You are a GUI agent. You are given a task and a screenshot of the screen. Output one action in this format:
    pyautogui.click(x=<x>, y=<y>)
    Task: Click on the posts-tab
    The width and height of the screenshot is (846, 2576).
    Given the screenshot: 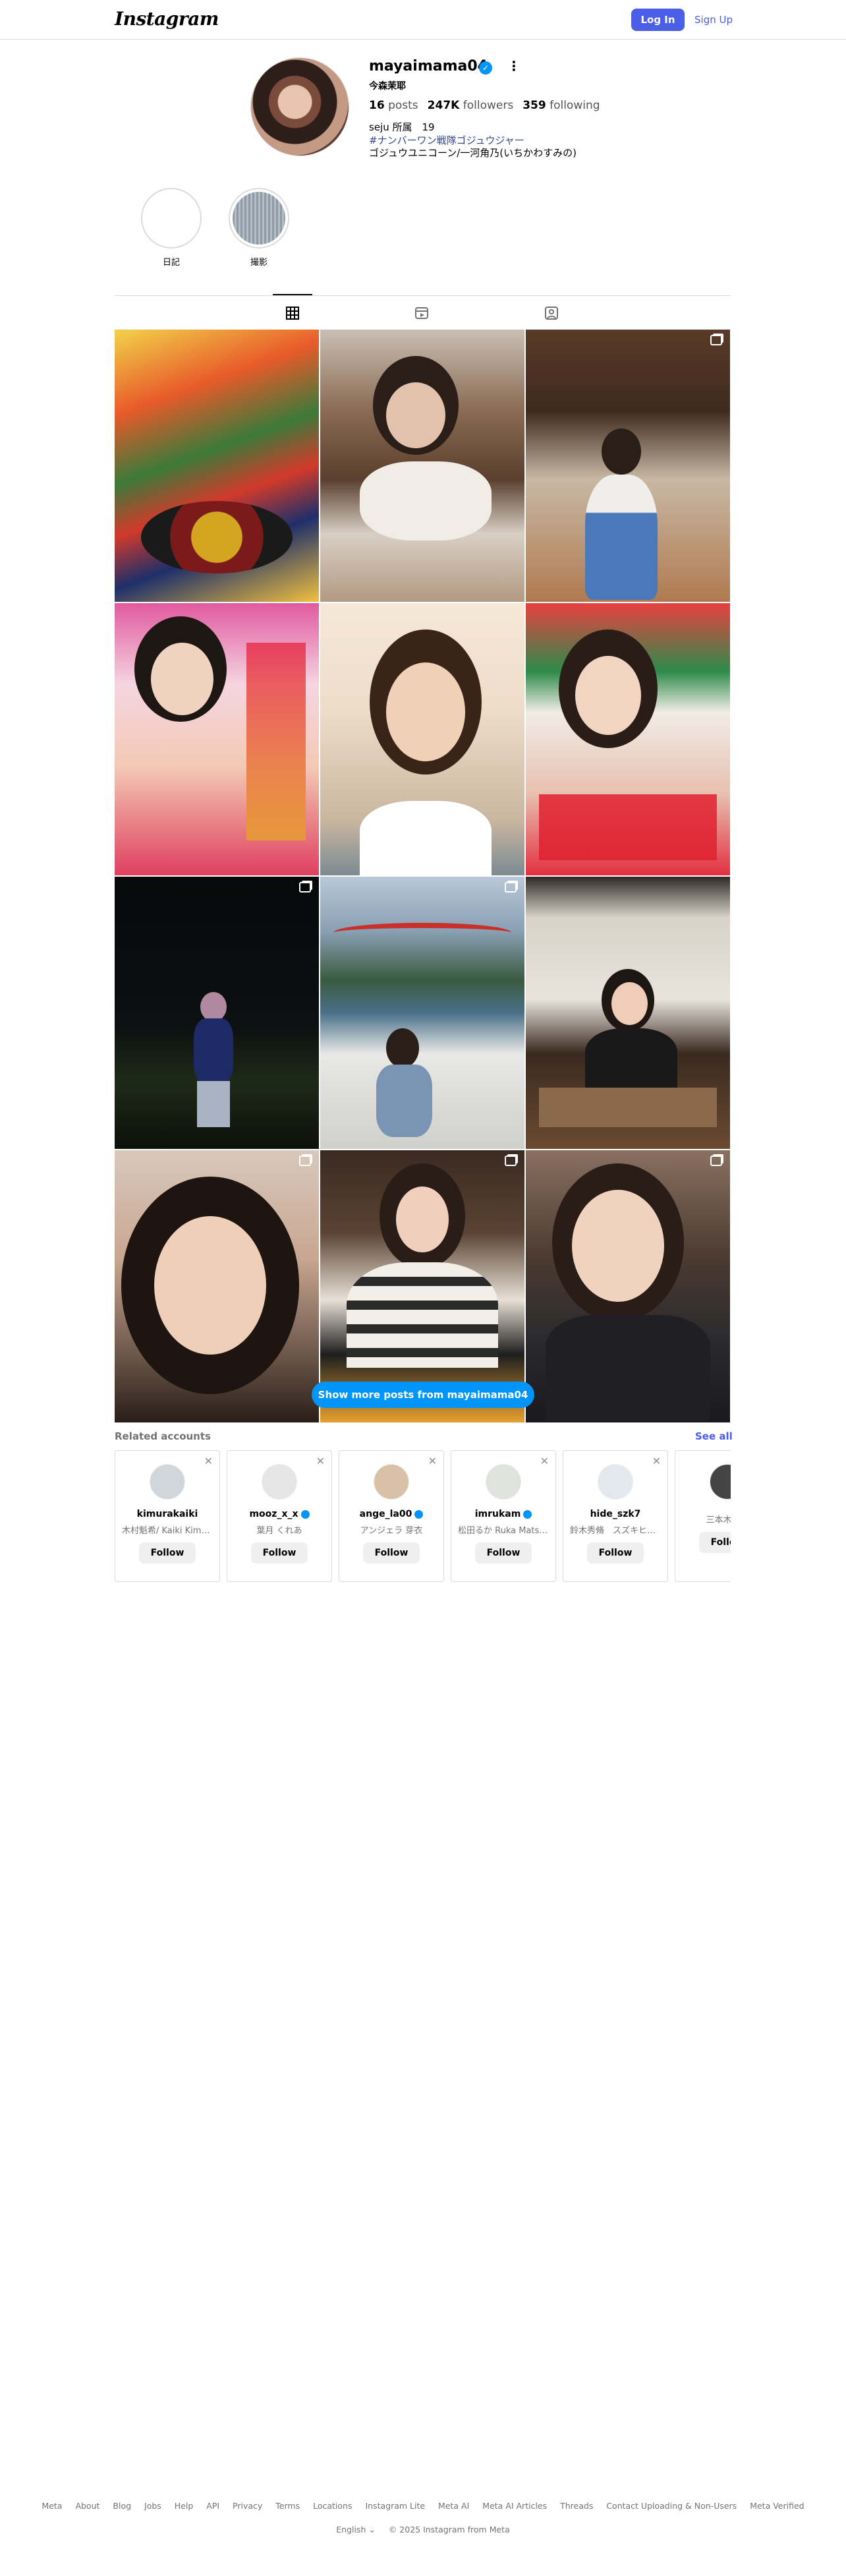 What is the action you would take?
    pyautogui.click(x=292, y=313)
    